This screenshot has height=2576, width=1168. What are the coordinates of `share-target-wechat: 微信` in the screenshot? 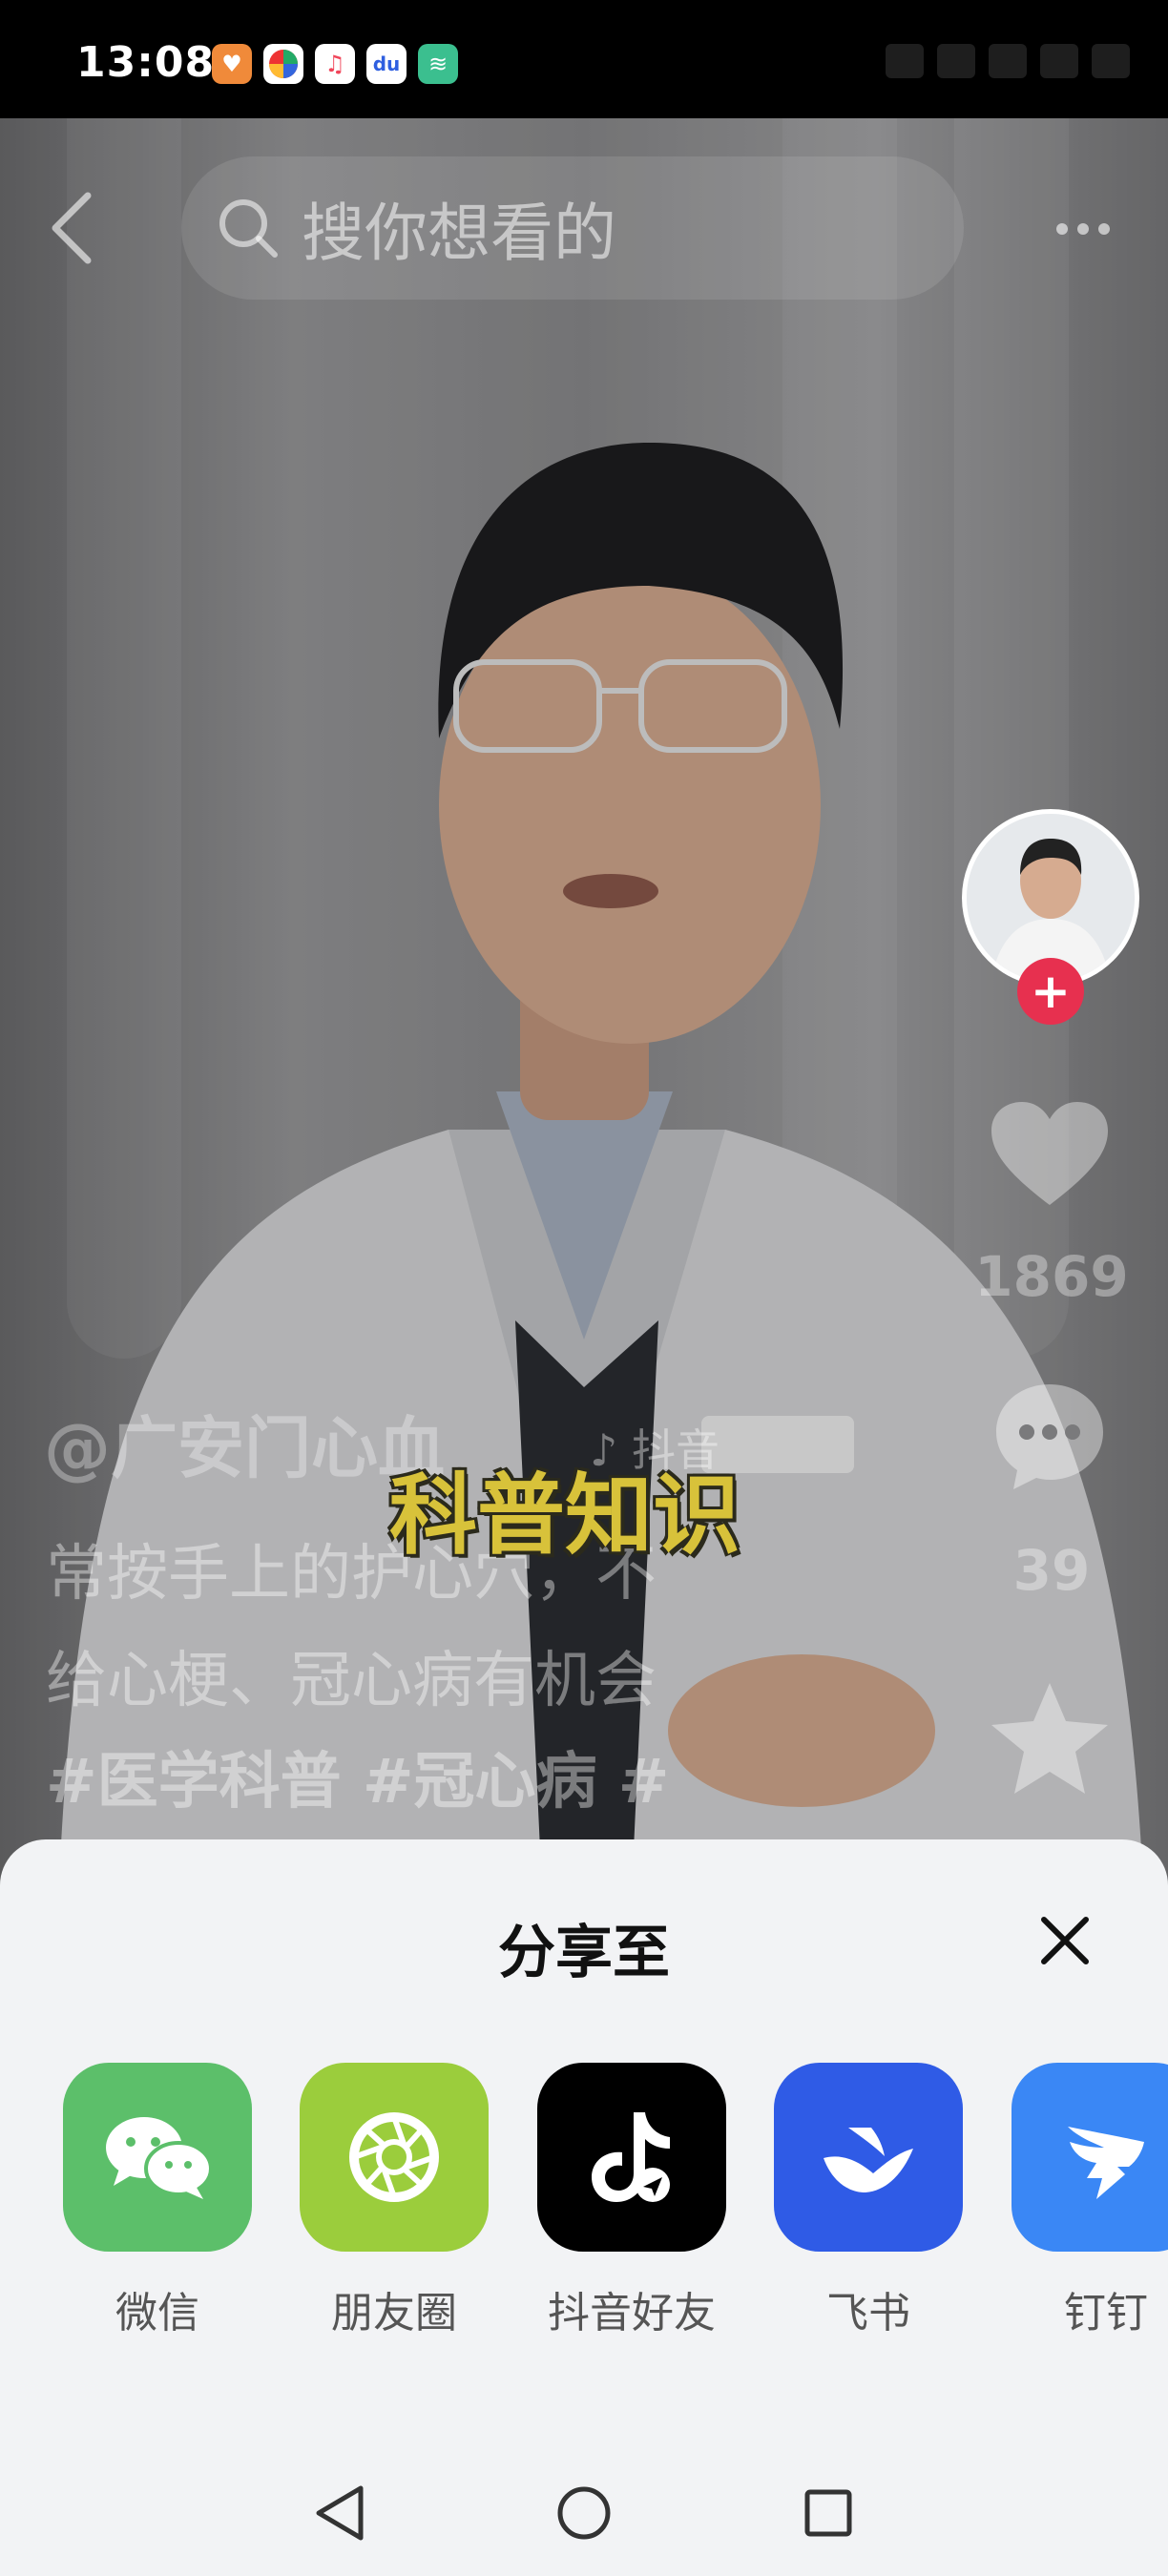 It's located at (157, 2201).